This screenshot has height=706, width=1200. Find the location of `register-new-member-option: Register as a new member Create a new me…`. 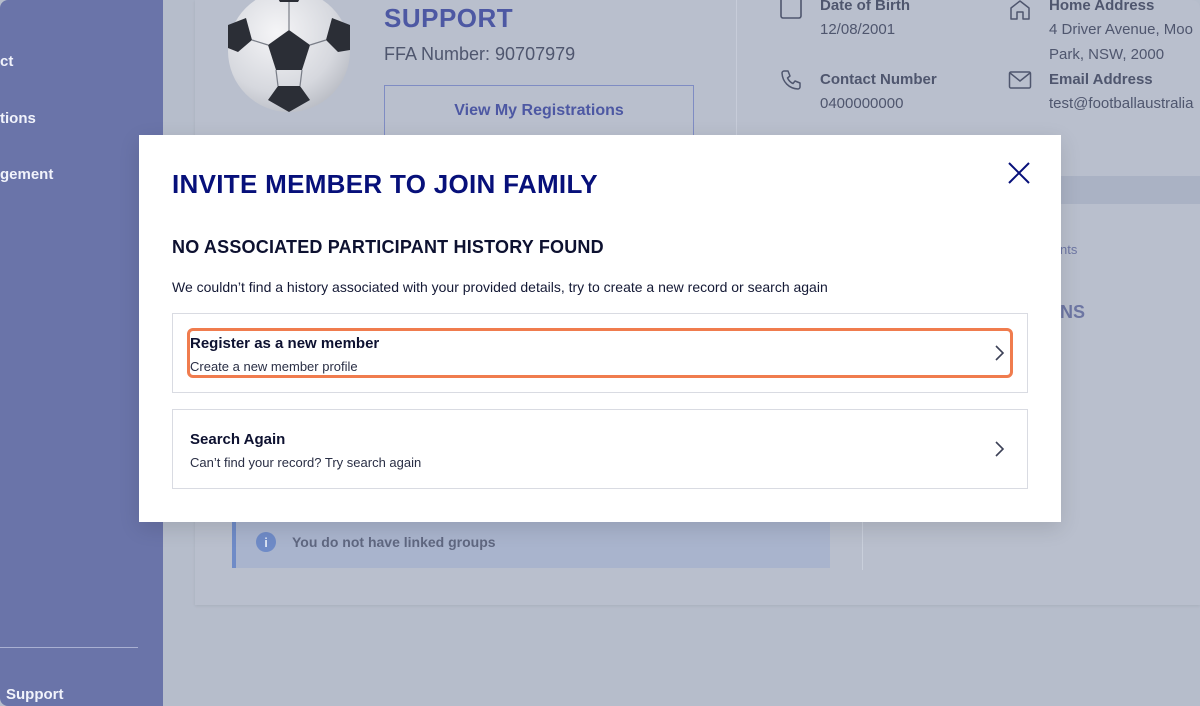

register-new-member-option: Register as a new member Create a new me… is located at coordinates (600, 353).